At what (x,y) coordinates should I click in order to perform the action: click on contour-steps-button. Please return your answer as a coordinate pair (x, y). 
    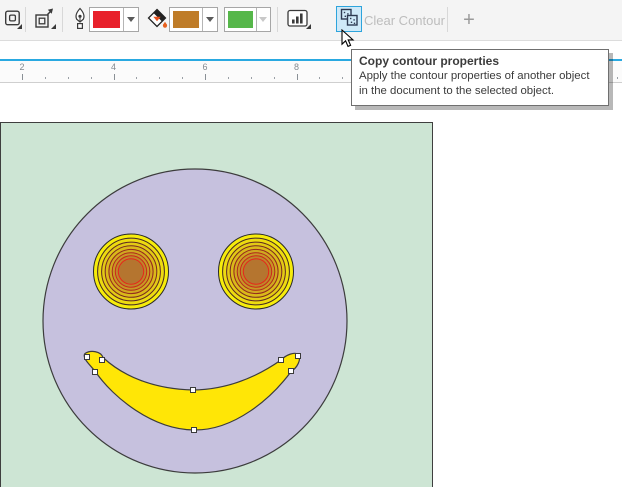
    Looking at the image, I should click on (13, 19).